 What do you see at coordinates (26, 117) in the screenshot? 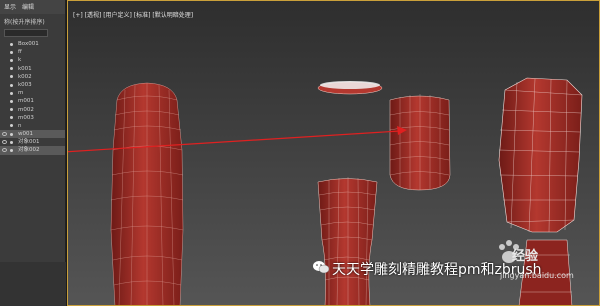
I see `list-item-label: m003` at bounding box center [26, 117].